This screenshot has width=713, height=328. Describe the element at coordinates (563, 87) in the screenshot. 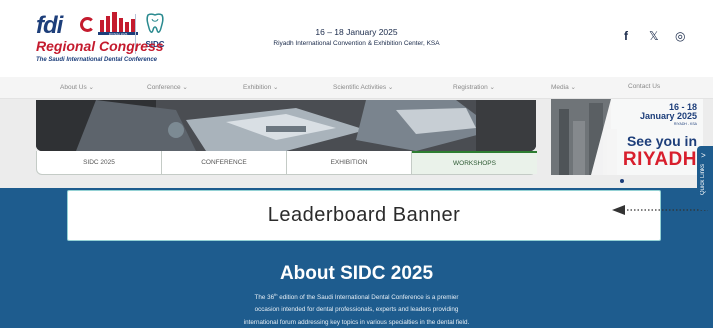

I see `nav-item-media: Media ⌄` at that location.